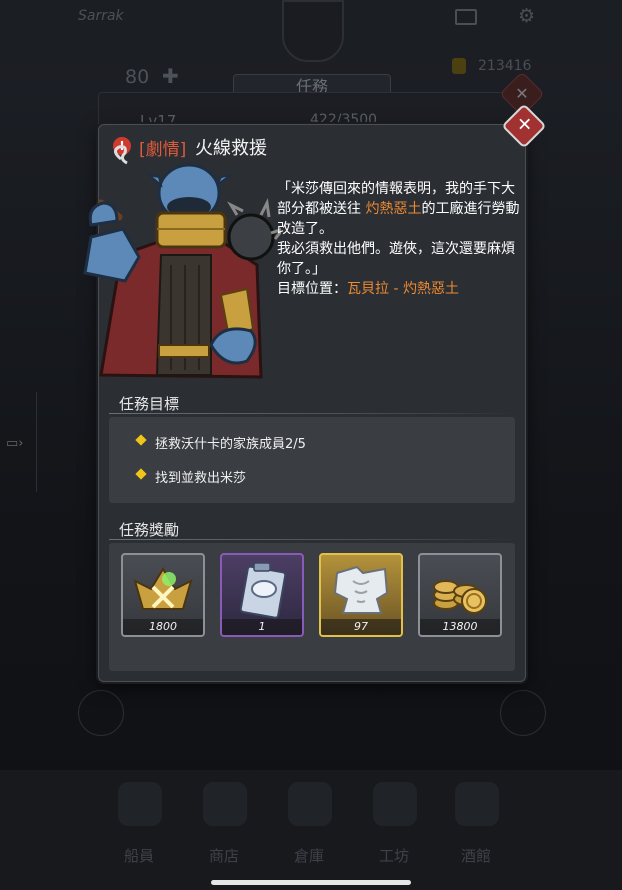 The height and width of the screenshot is (890, 622). What do you see at coordinates (163, 588) in the screenshot?
I see `crew-badge-icon` at bounding box center [163, 588].